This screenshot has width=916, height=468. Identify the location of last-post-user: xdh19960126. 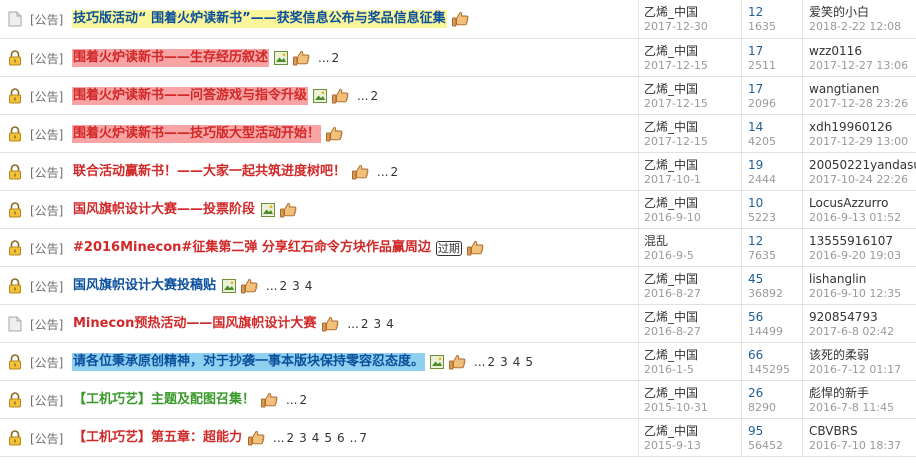
(858, 127).